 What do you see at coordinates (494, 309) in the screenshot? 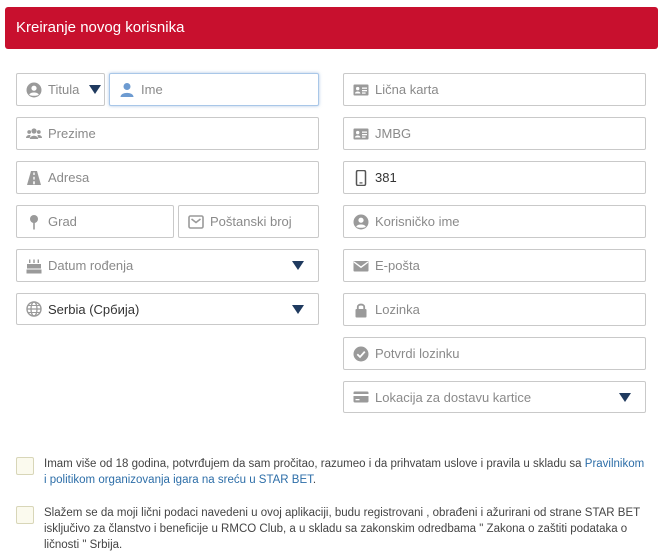
I see `password-field: Lozinka` at bounding box center [494, 309].